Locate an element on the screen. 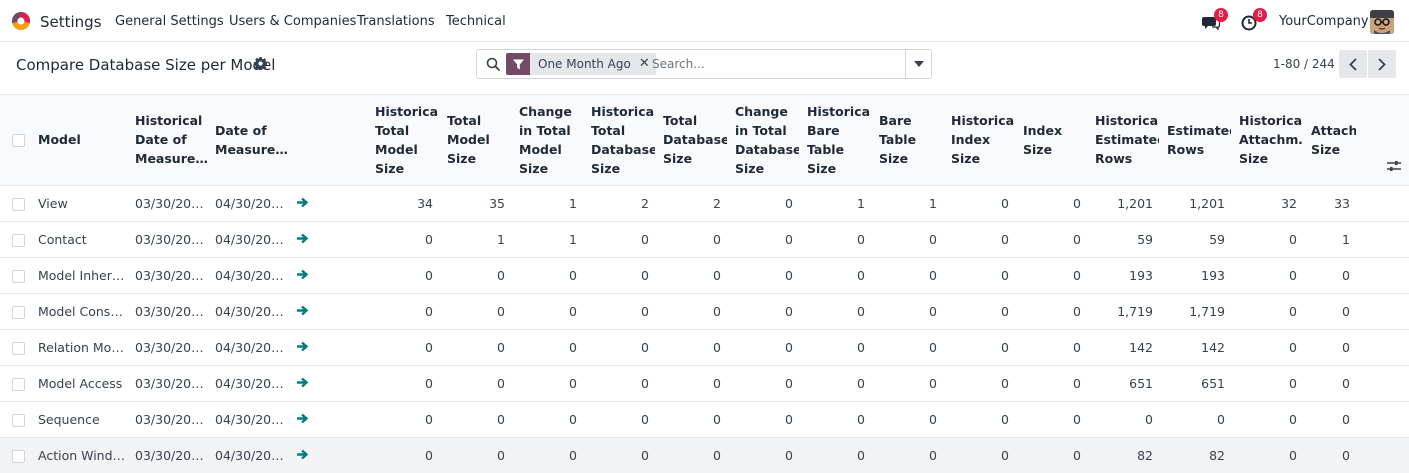  gear-icon is located at coordinates (260, 63).